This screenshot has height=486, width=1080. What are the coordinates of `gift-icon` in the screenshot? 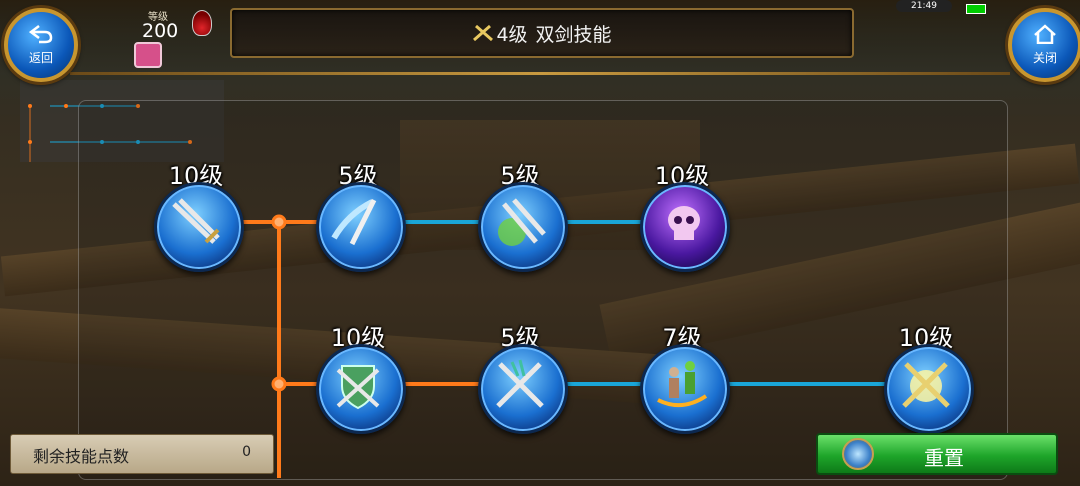 It's located at (148, 55).